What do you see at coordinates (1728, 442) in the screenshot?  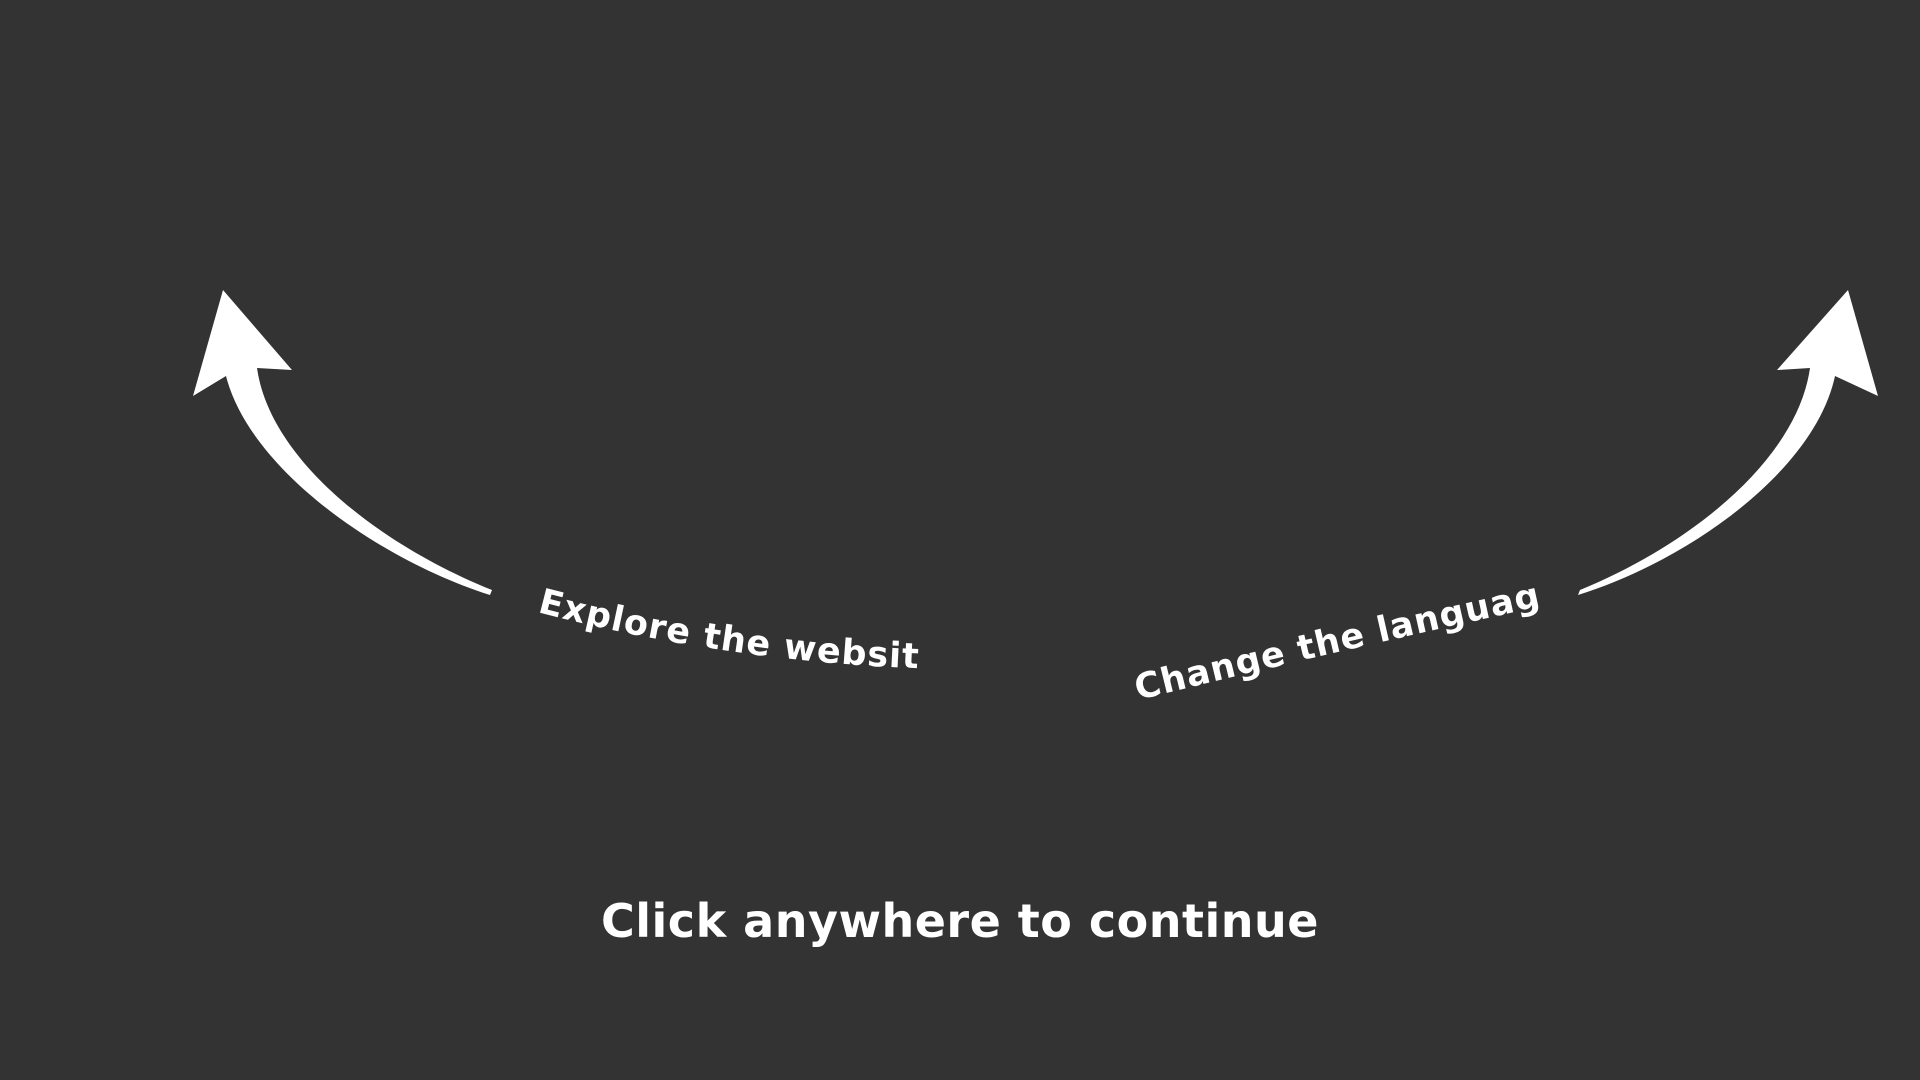 I see `curved-arrow-up-right-icon` at bounding box center [1728, 442].